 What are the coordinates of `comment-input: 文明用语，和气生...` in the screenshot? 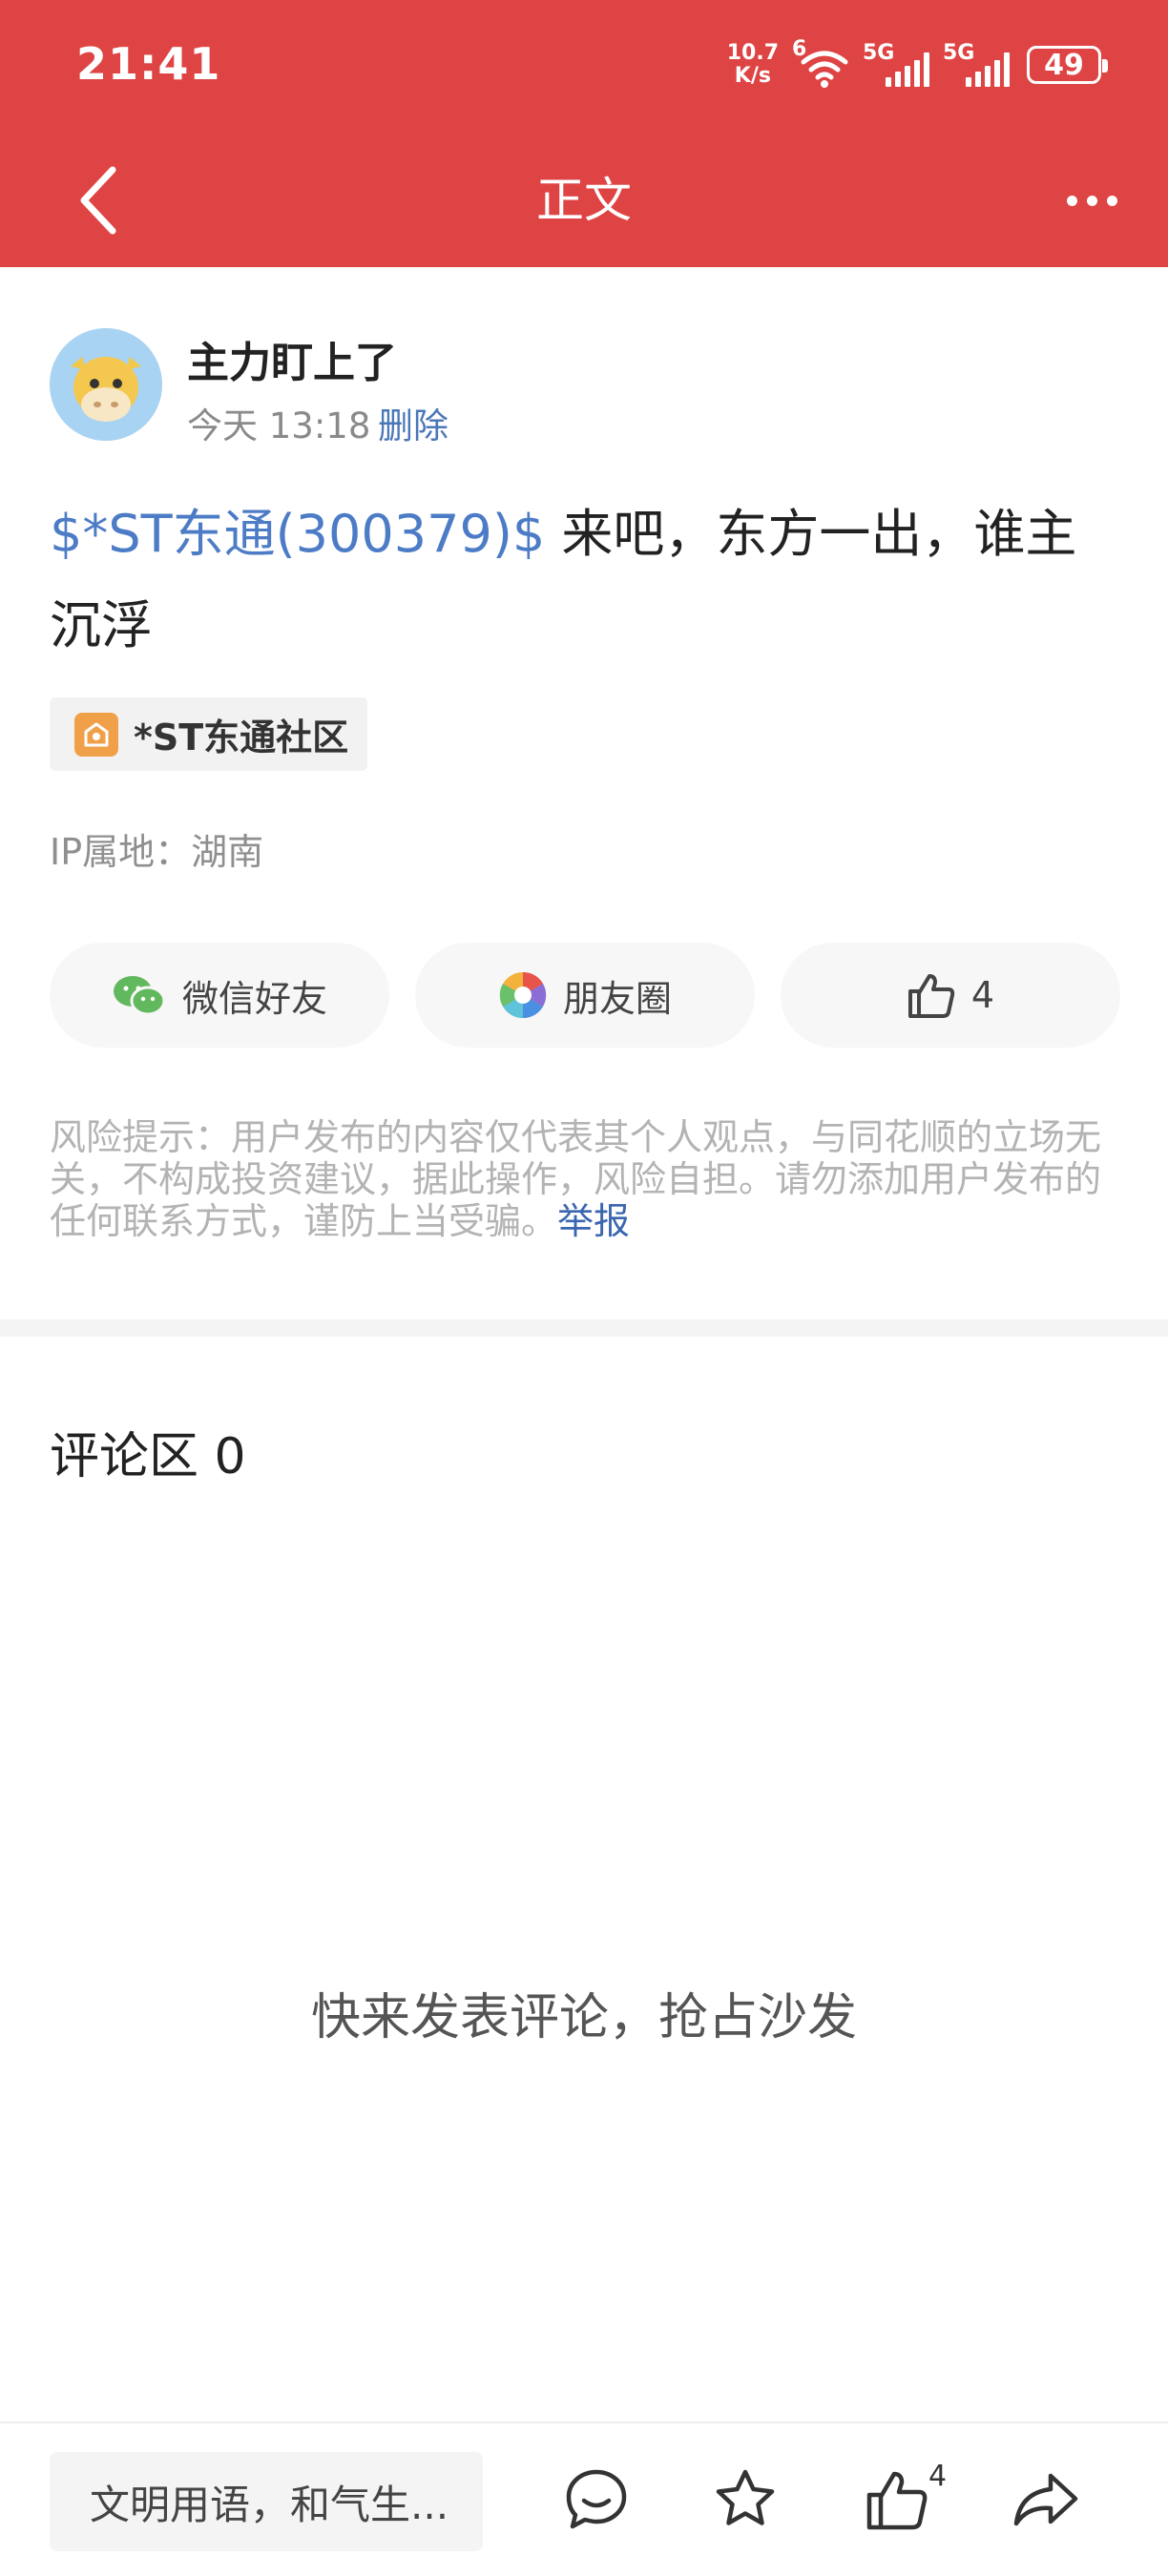 It's located at (266, 2501).